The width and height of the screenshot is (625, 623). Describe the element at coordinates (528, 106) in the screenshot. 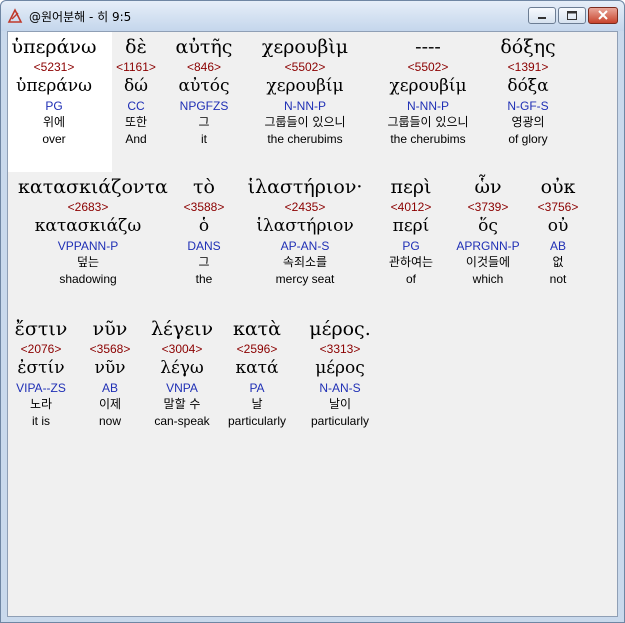

I see `word-parse: N-GF-S` at that location.